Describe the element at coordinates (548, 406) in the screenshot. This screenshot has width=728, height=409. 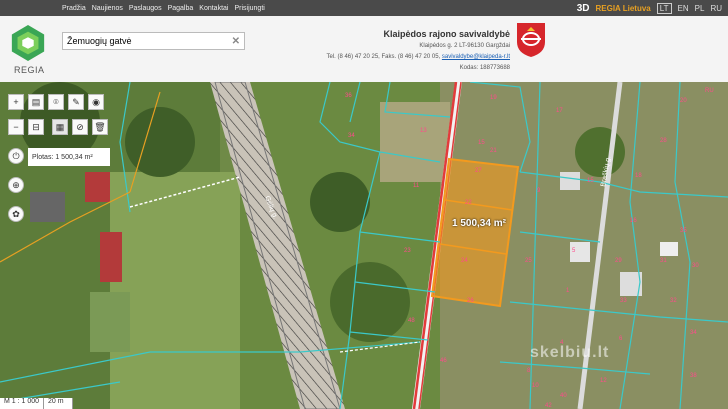
I see `svg-text: 42` at that location.